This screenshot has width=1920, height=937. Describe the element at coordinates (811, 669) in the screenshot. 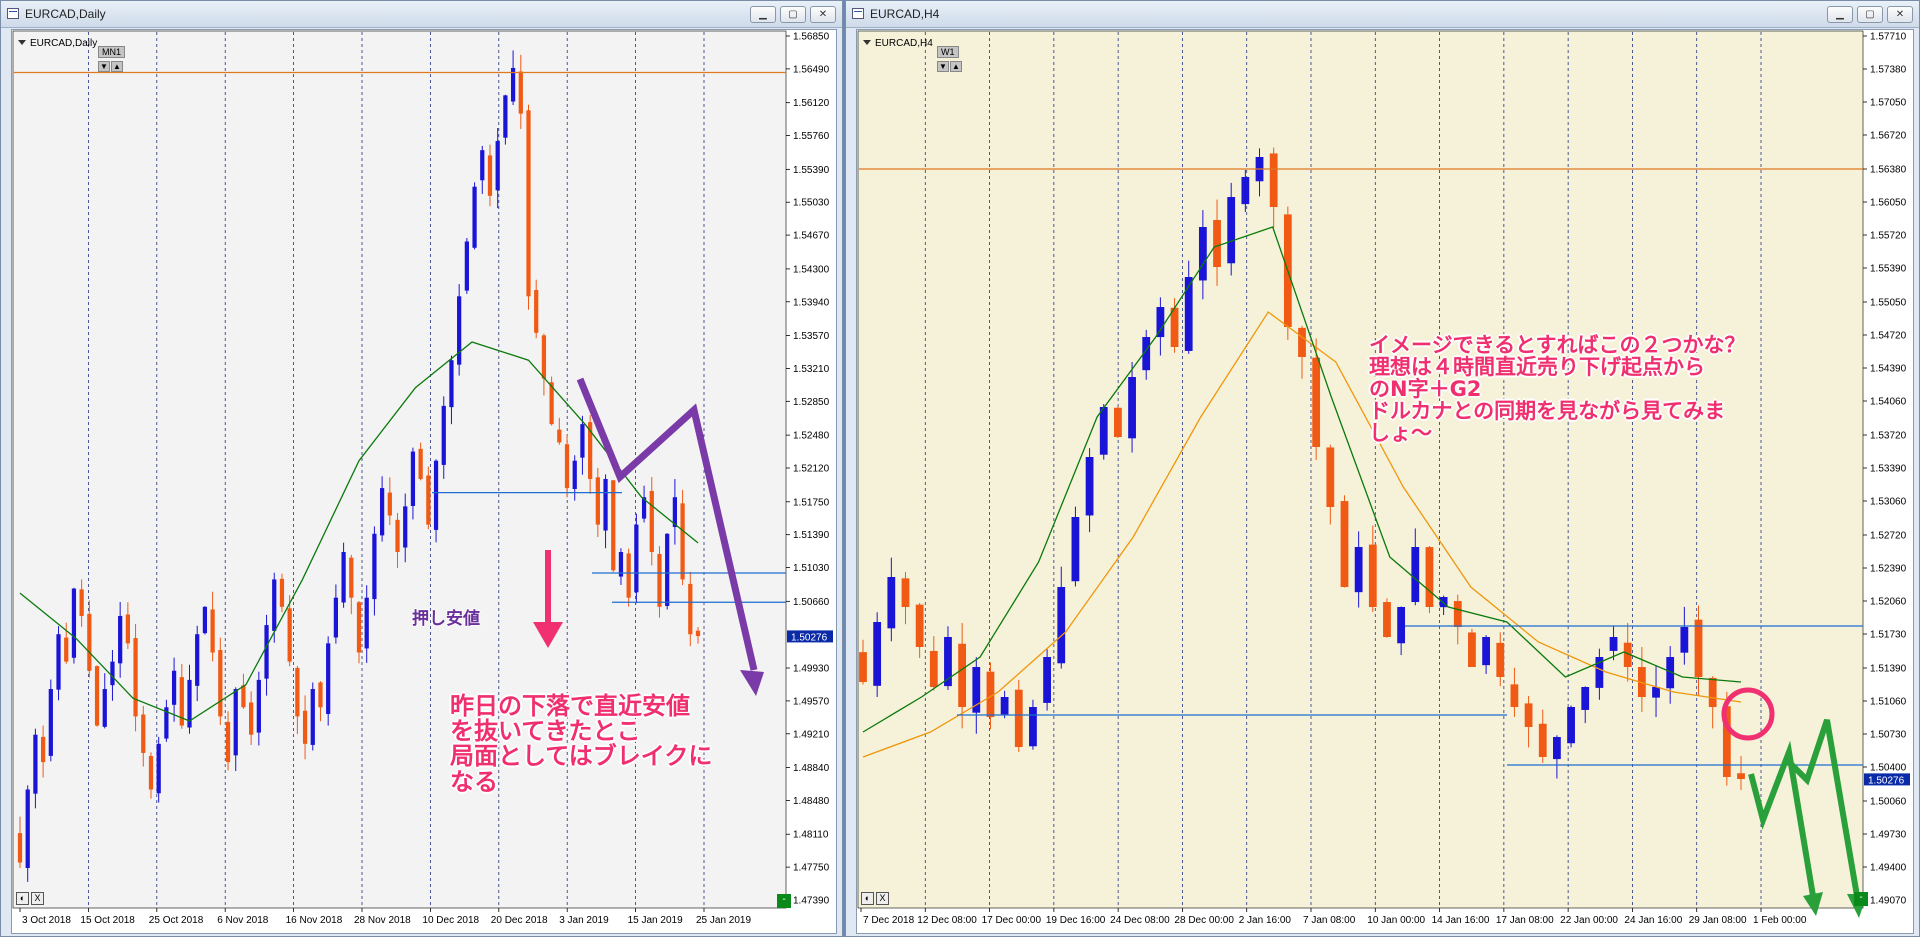

I see `y-tick-label: 1.49930` at that location.